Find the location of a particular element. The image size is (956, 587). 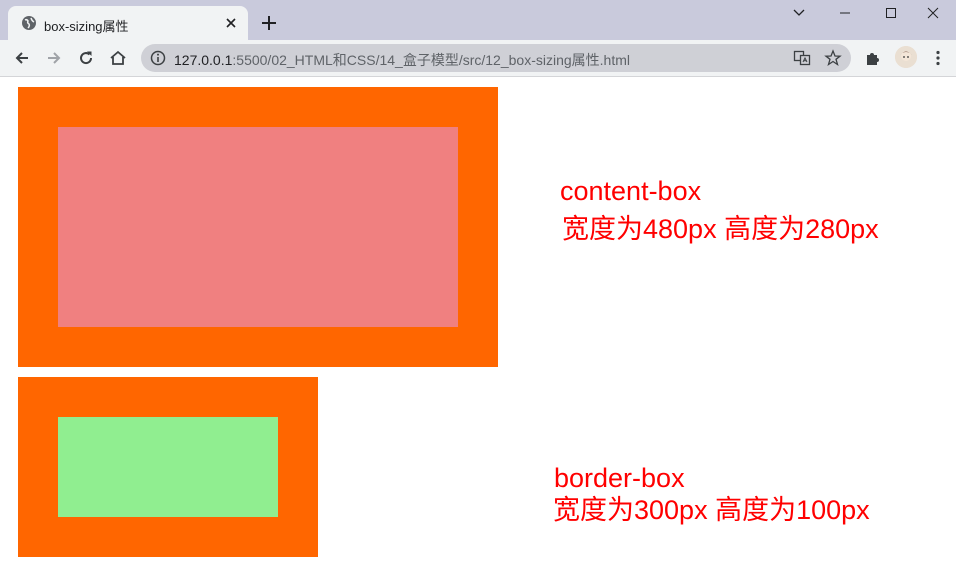

content-box-label: content-box is located at coordinates (631, 191).